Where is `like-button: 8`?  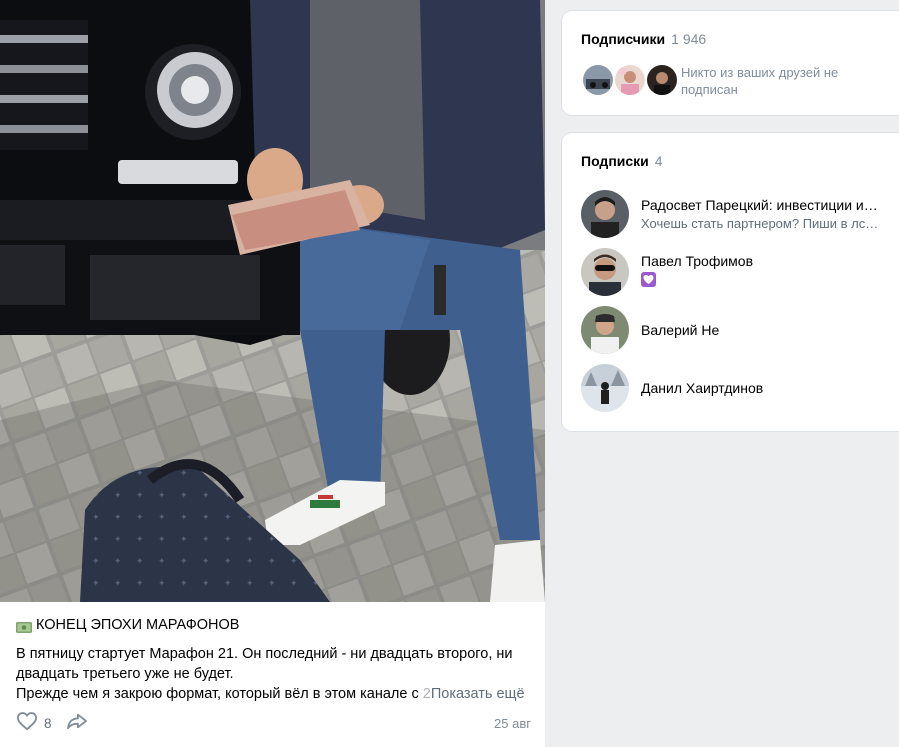 like-button: 8 is located at coordinates (34, 723).